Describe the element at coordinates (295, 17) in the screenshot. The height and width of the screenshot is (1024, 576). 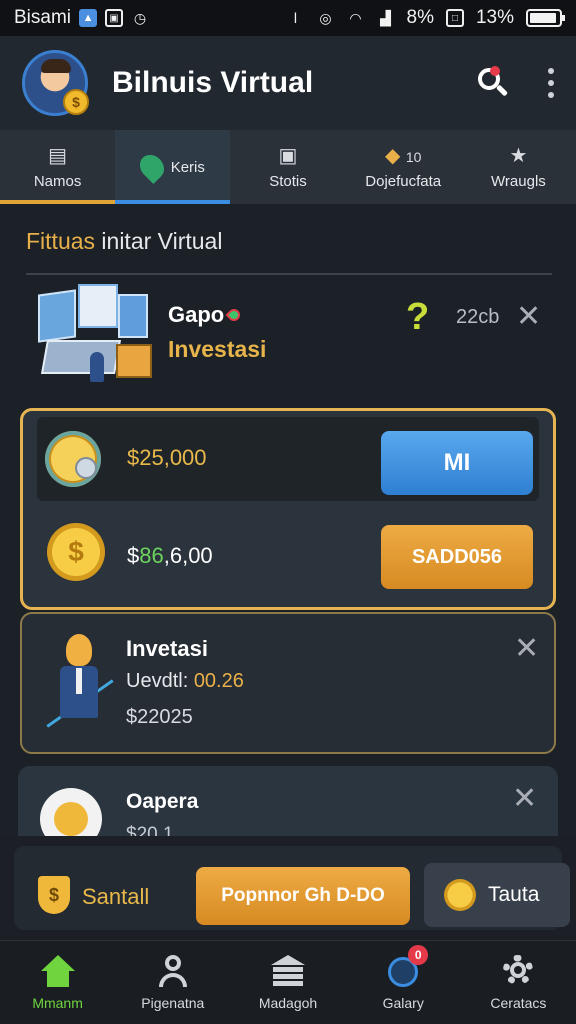
I see `nfc-icon: ⅼ` at that location.